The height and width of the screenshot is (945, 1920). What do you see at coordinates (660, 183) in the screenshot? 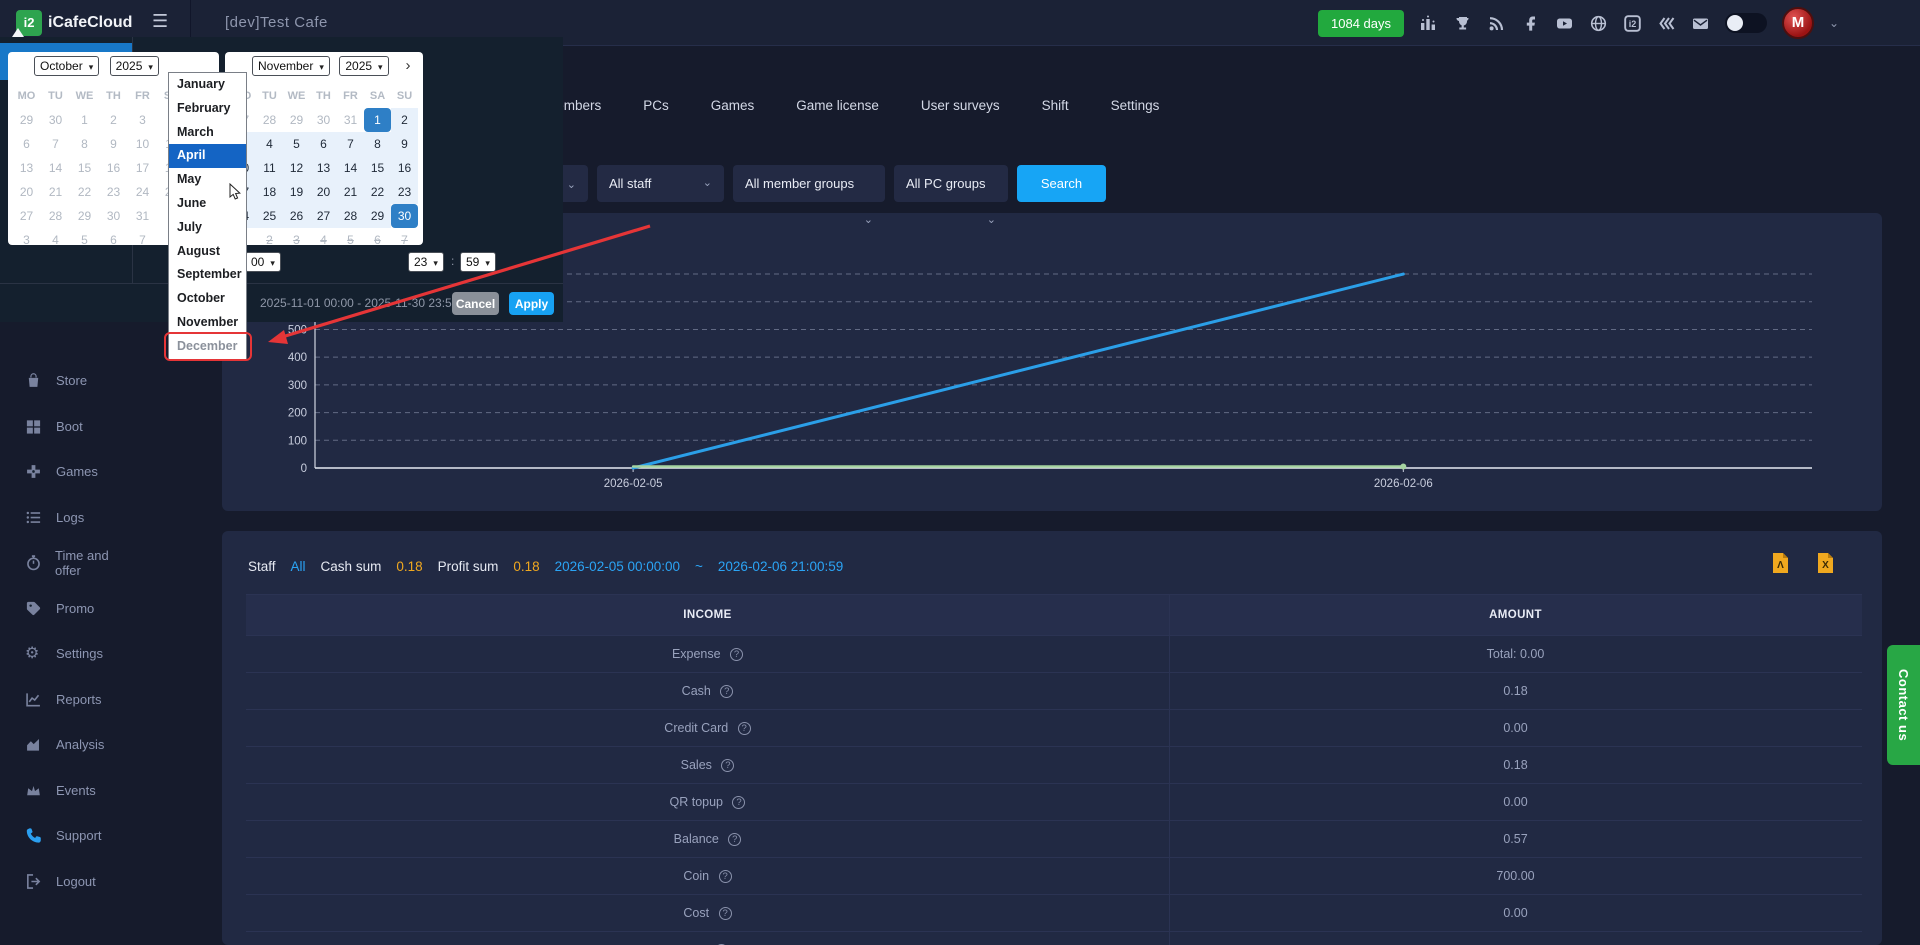
I see `staff-filter-dropdown: All staff ⌄` at bounding box center [660, 183].